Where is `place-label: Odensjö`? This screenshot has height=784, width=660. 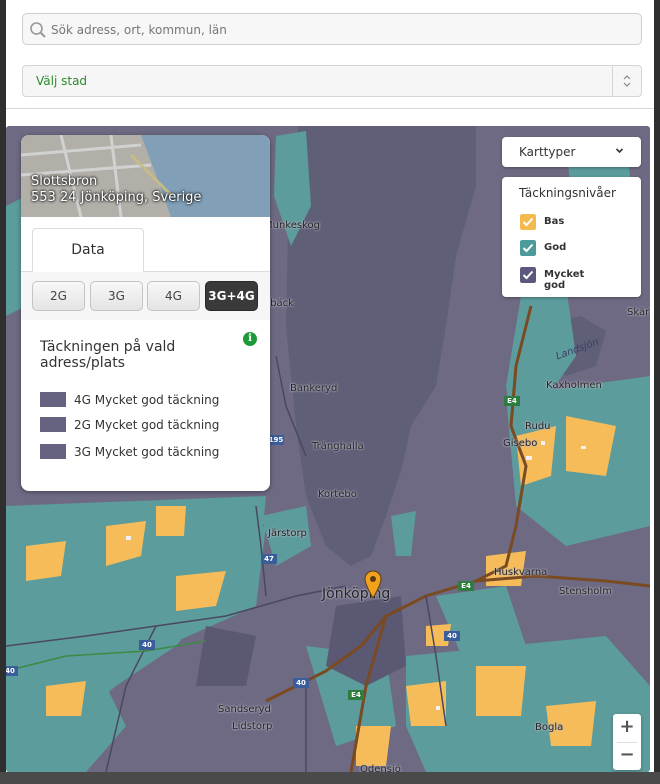 place-label: Odensjö is located at coordinates (380, 768).